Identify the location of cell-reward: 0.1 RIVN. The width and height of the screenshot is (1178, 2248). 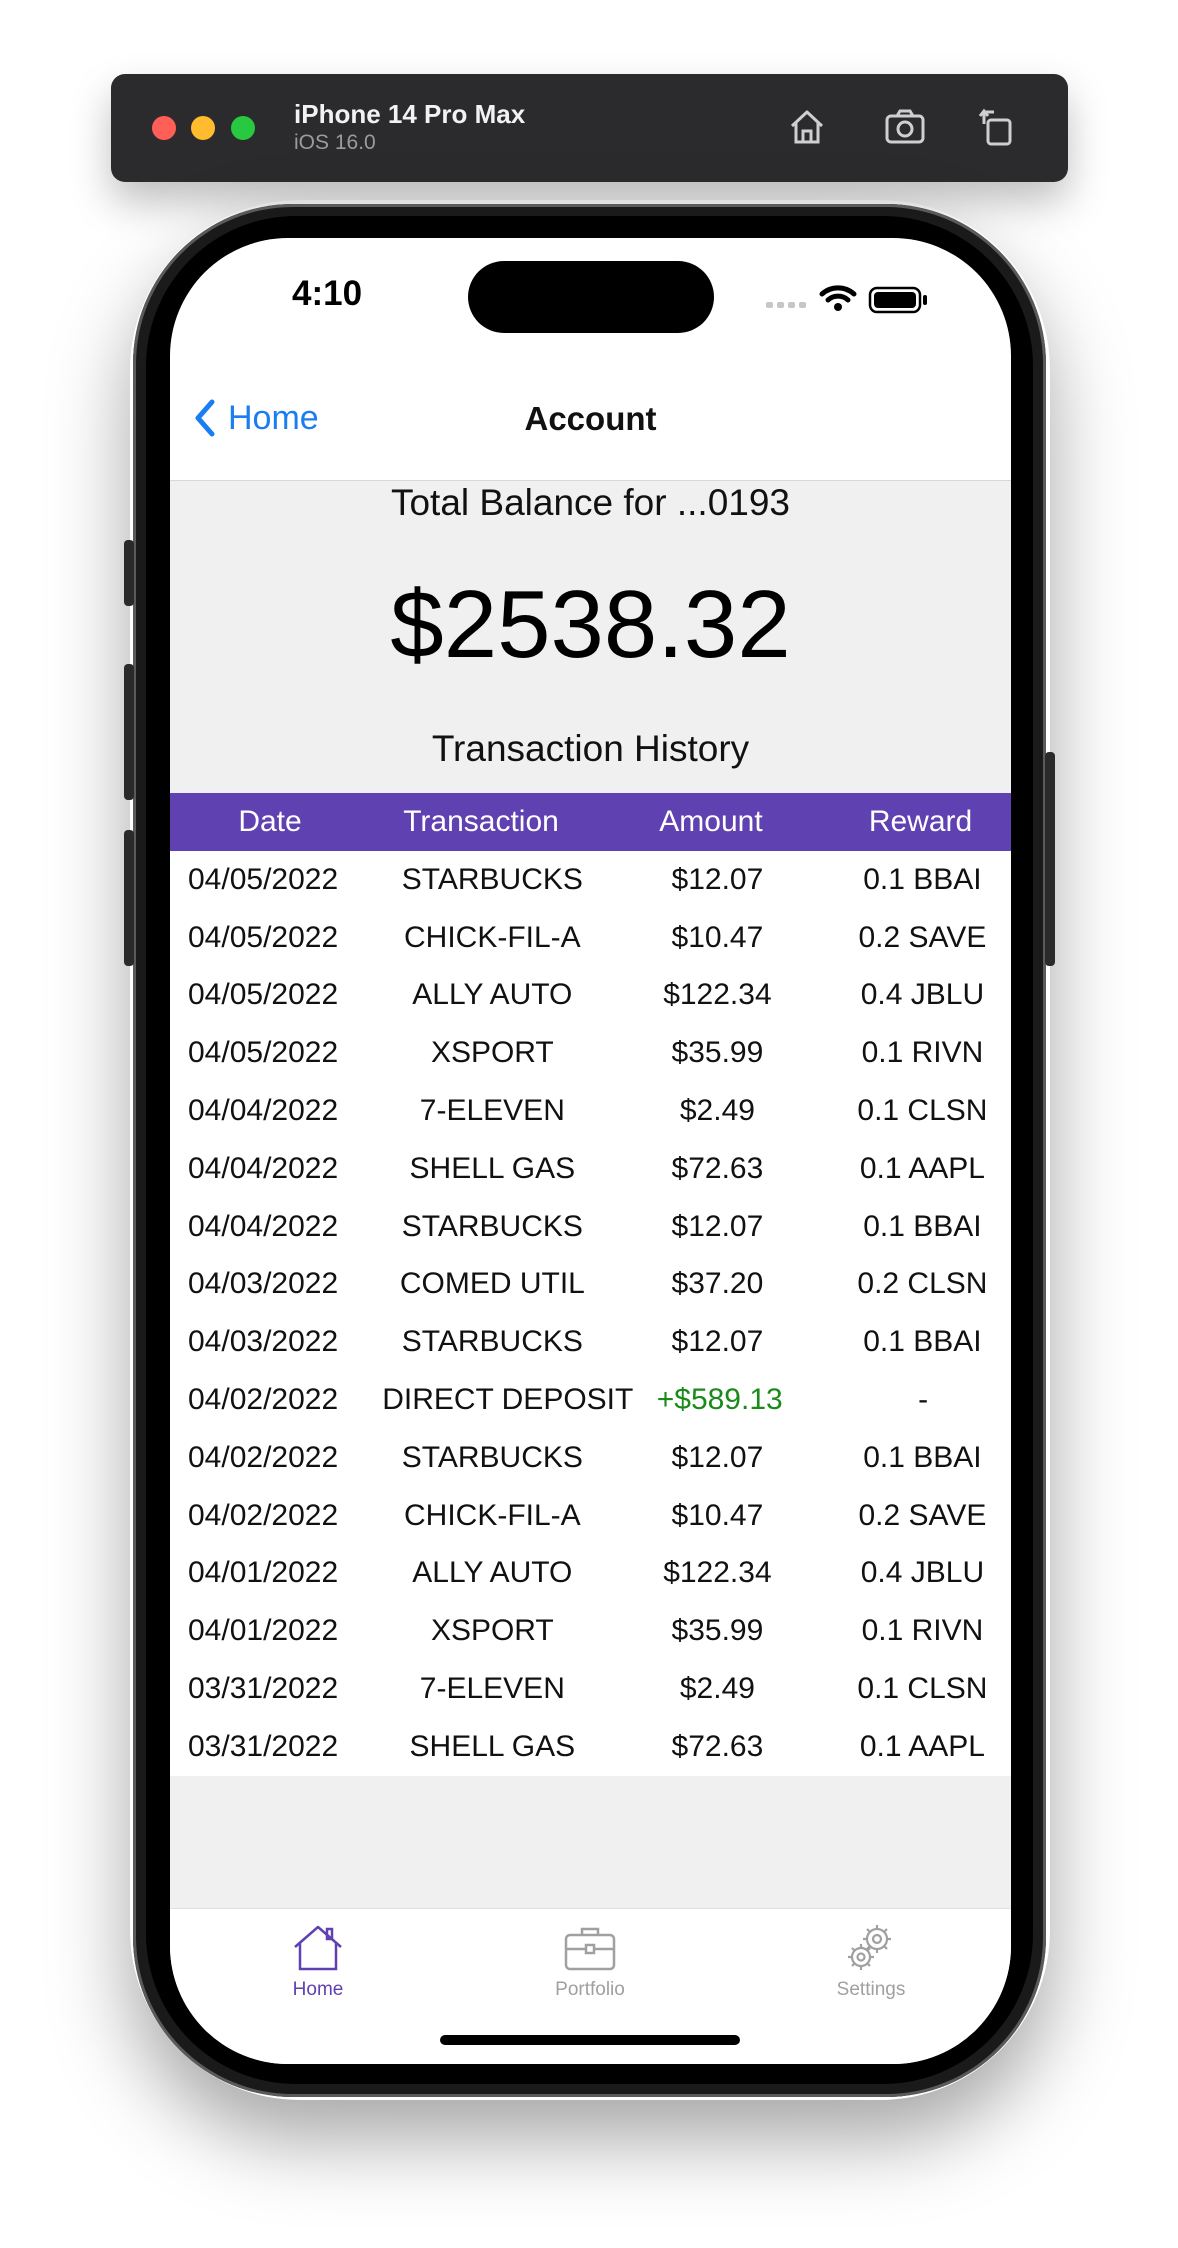
(922, 1631).